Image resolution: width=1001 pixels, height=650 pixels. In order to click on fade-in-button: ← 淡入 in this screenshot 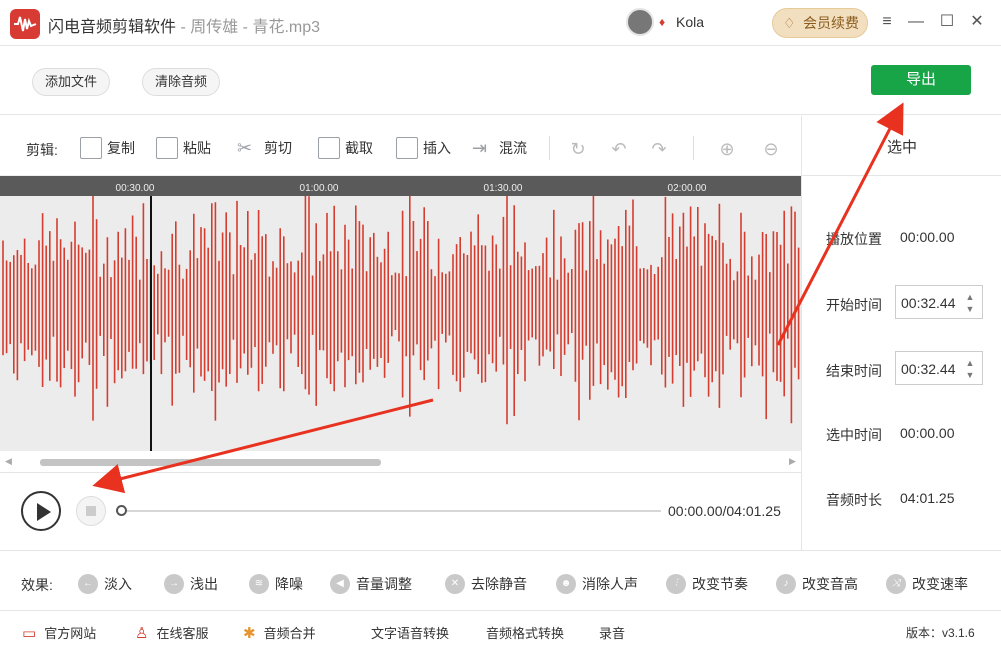, I will do `click(105, 584)`.